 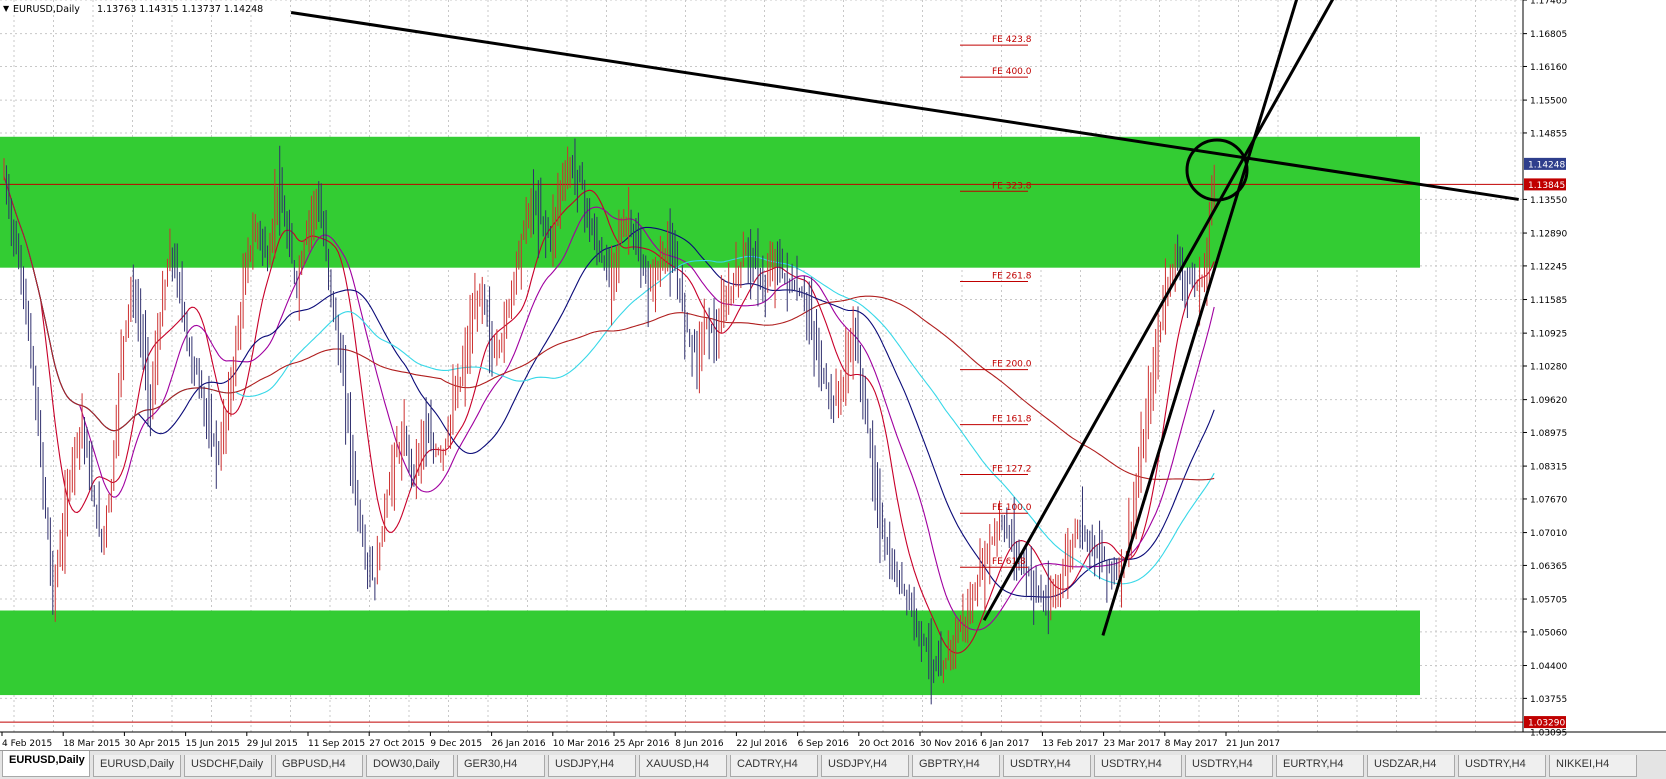 I want to click on time-tick-label: 8 Jun 2016, so click(x=699, y=744).